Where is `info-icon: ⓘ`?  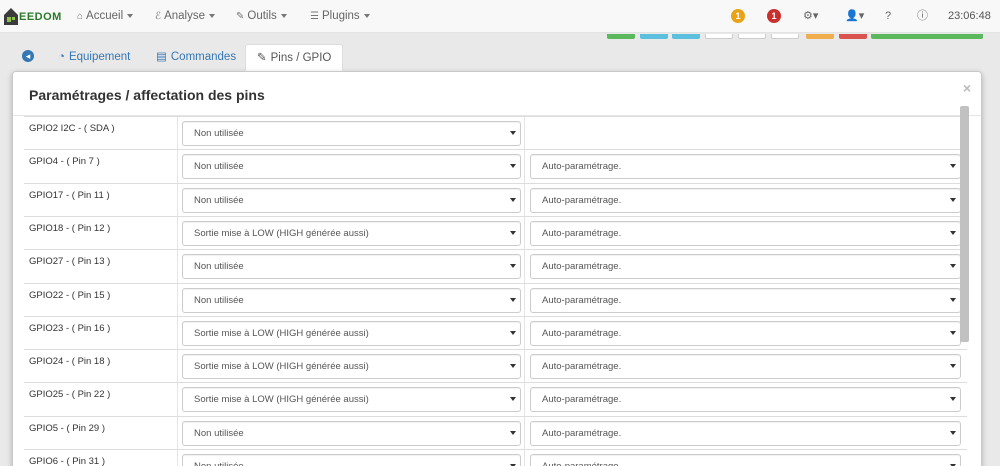 info-icon: ⓘ is located at coordinates (922, 16).